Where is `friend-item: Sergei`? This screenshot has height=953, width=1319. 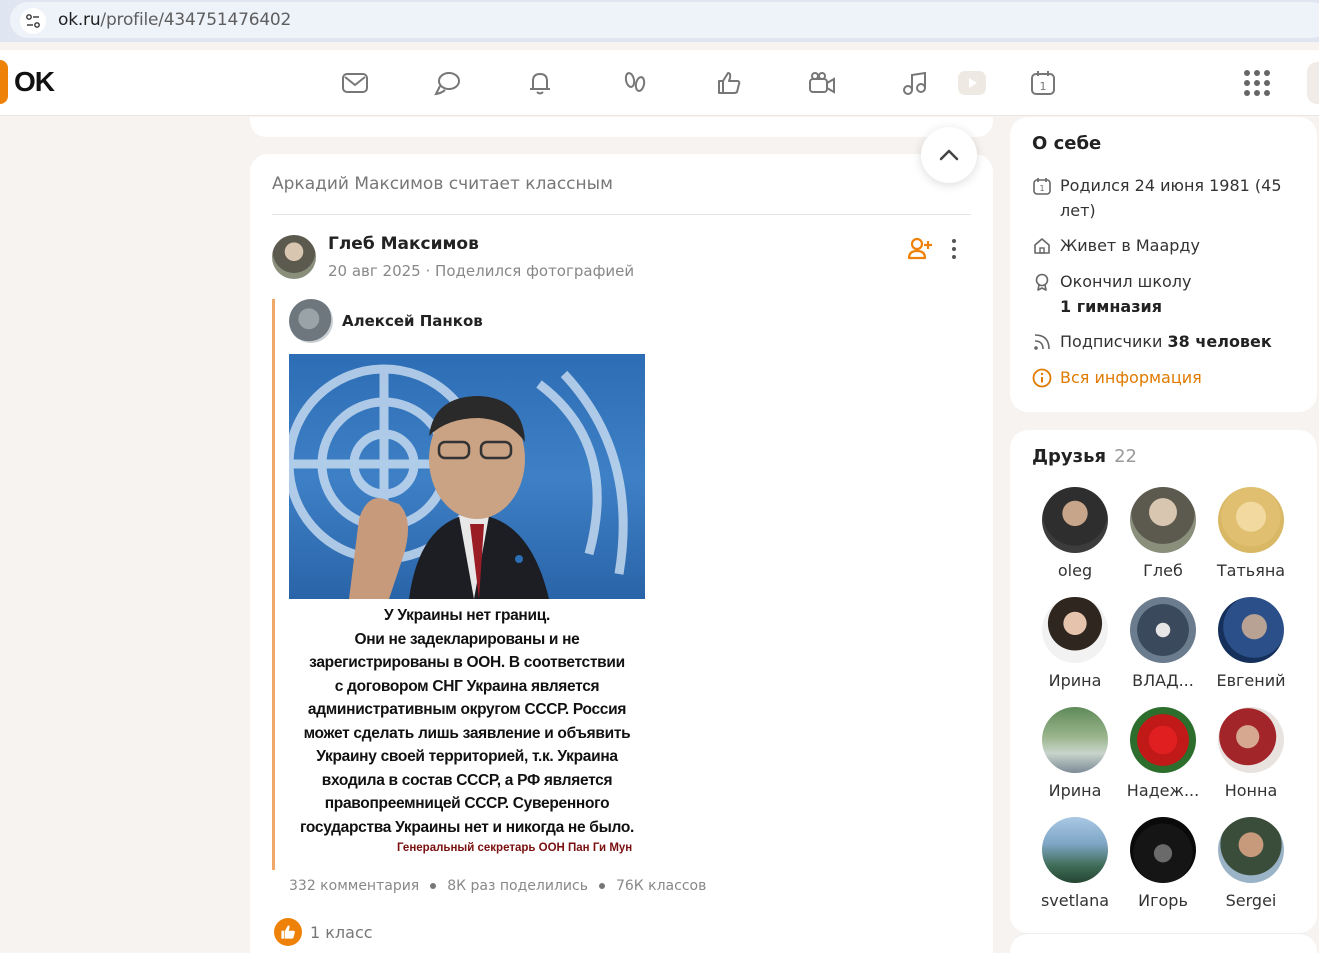 friend-item: Sergei is located at coordinates (1251, 863).